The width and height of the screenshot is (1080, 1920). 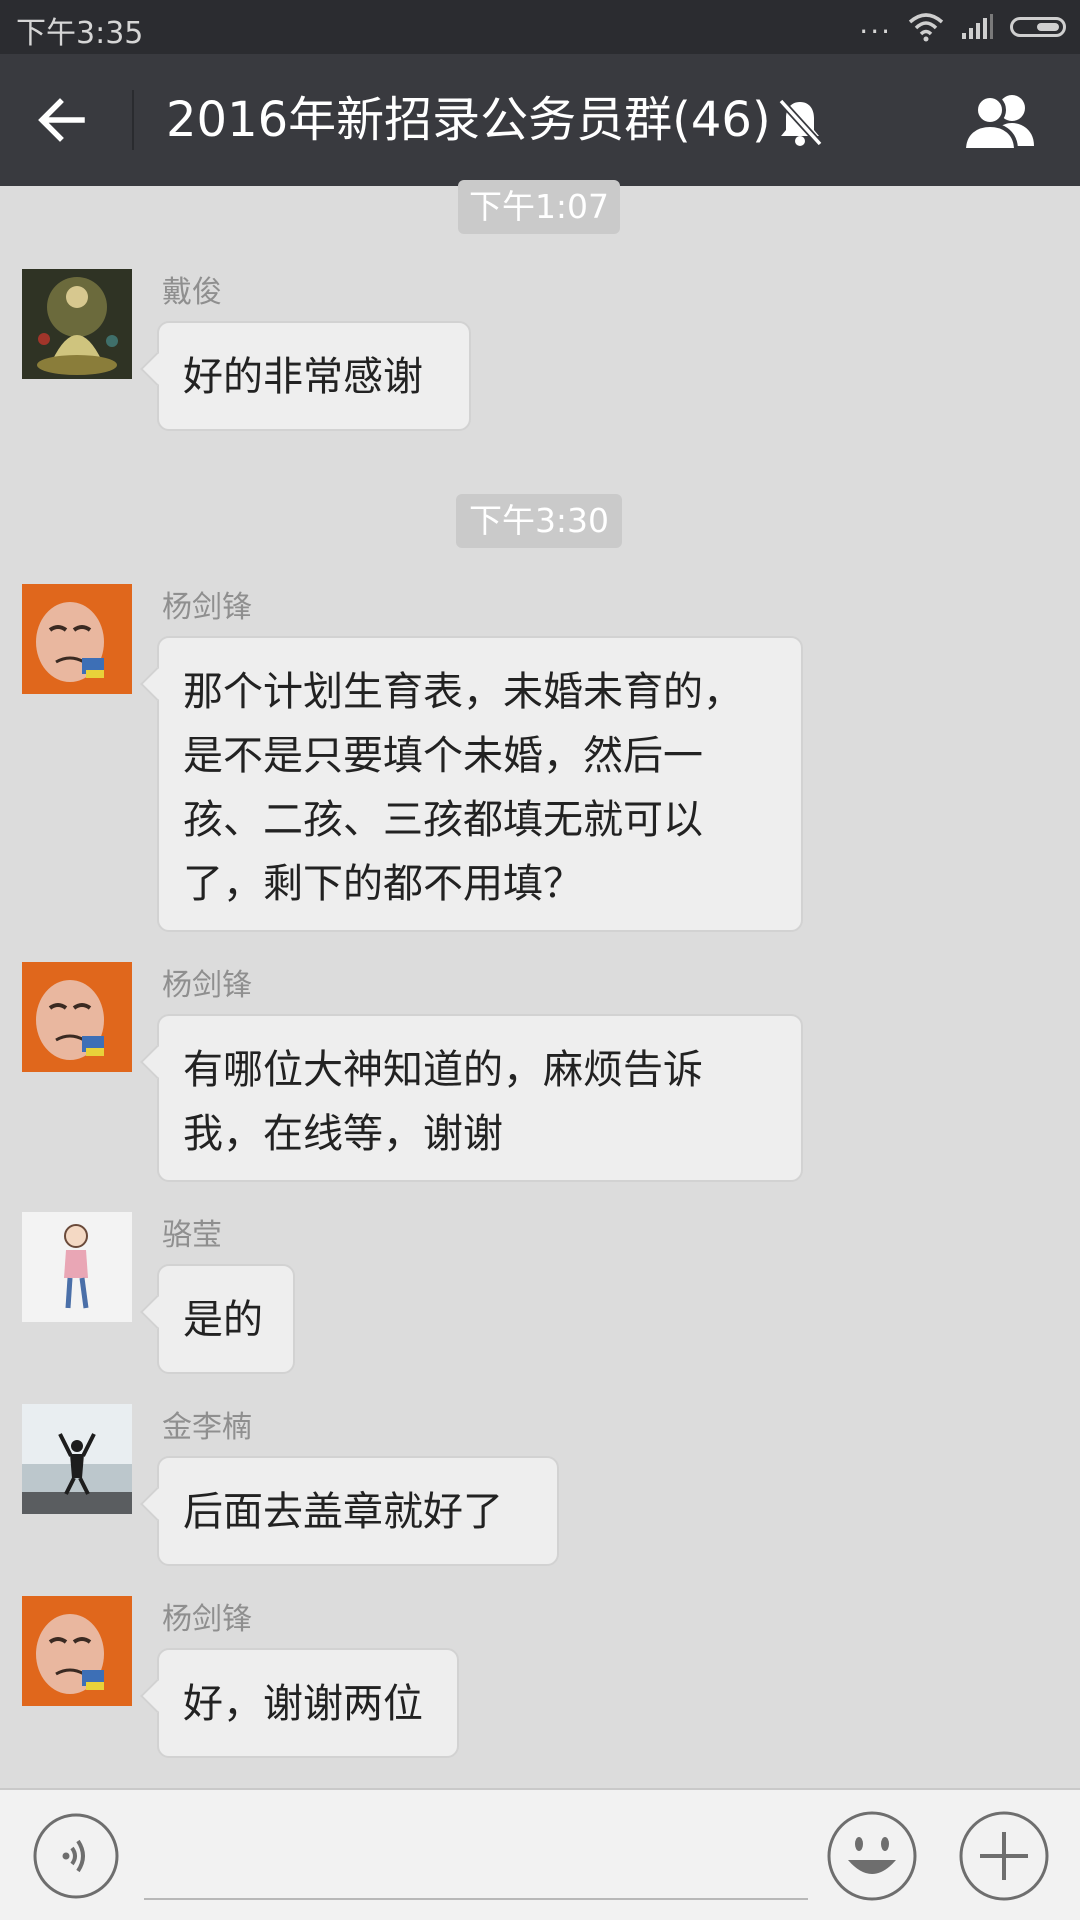 I want to click on message-text: 好，谢谢两位, so click(x=303, y=1704).